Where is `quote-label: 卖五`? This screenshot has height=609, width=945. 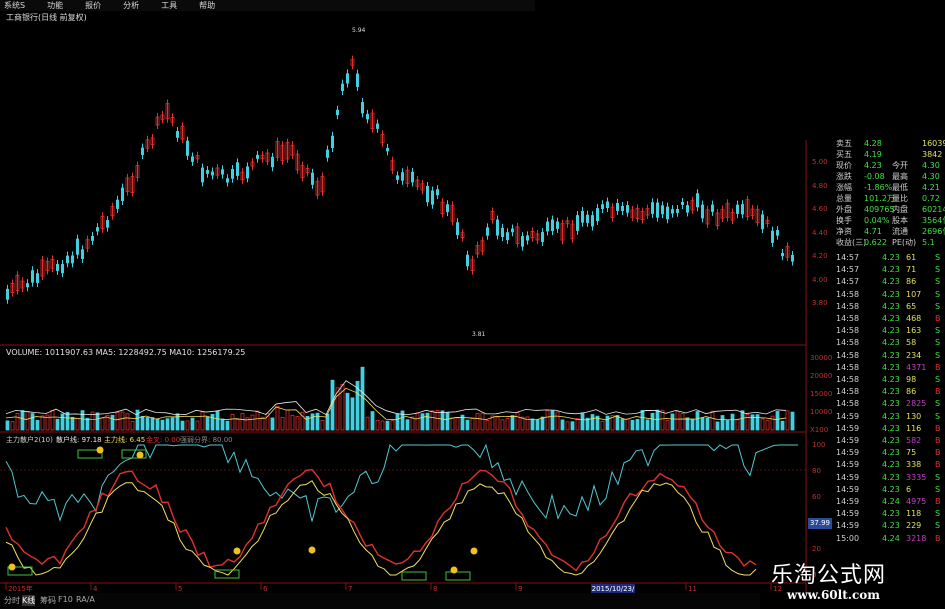
quote-label: 卖五 is located at coordinates (844, 143).